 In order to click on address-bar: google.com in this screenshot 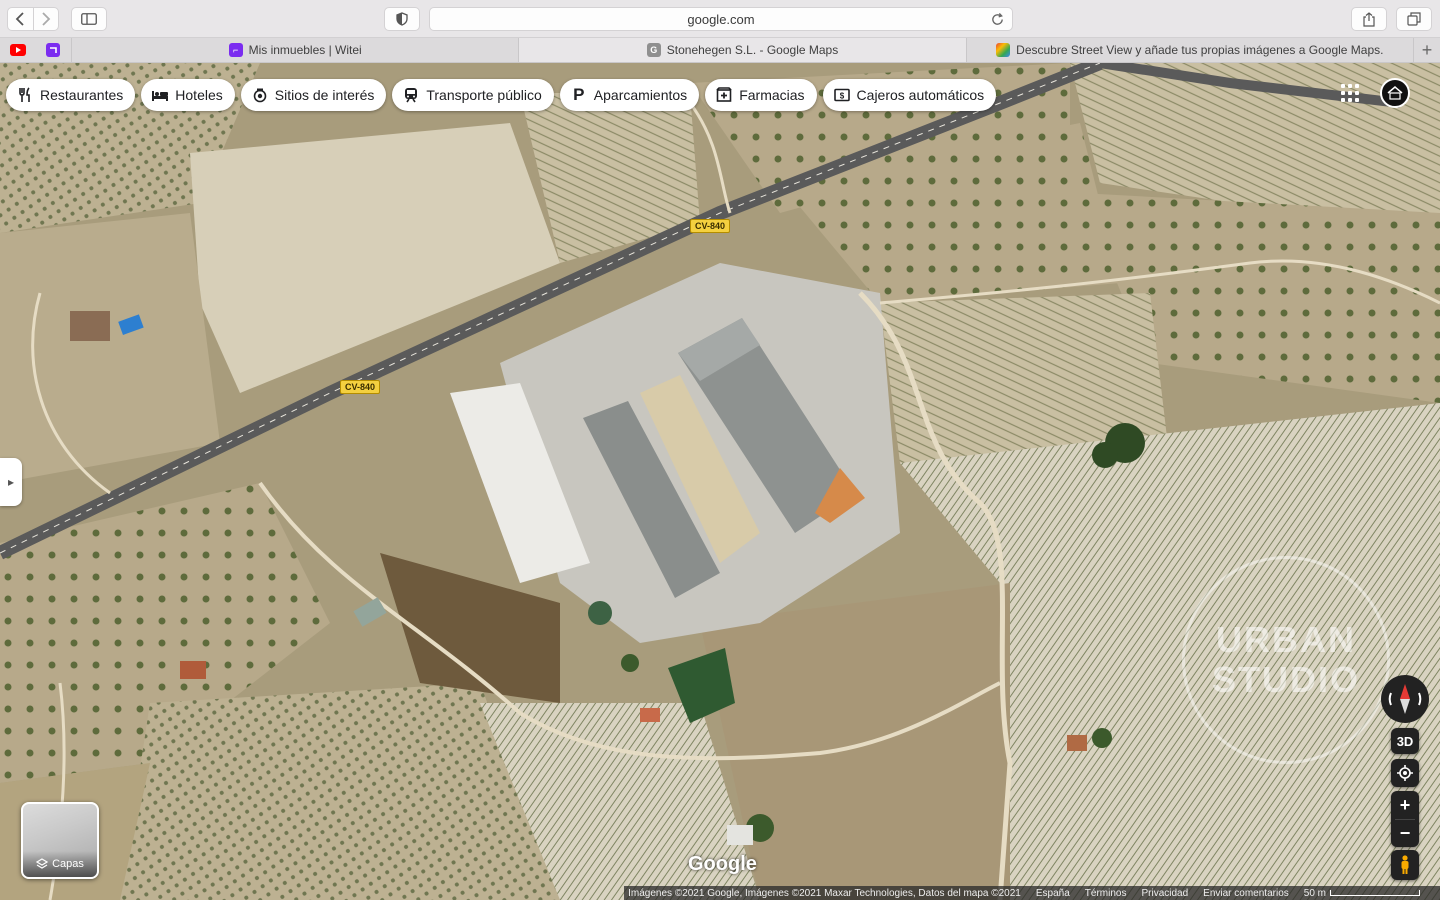, I will do `click(721, 19)`.